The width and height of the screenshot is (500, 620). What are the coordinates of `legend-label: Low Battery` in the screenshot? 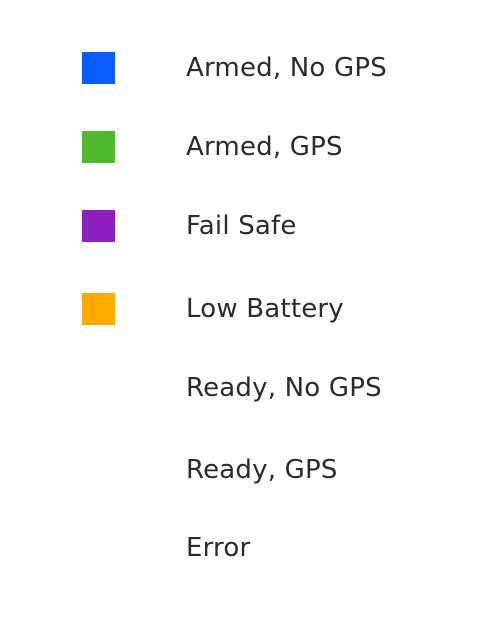 It's located at (265, 309).